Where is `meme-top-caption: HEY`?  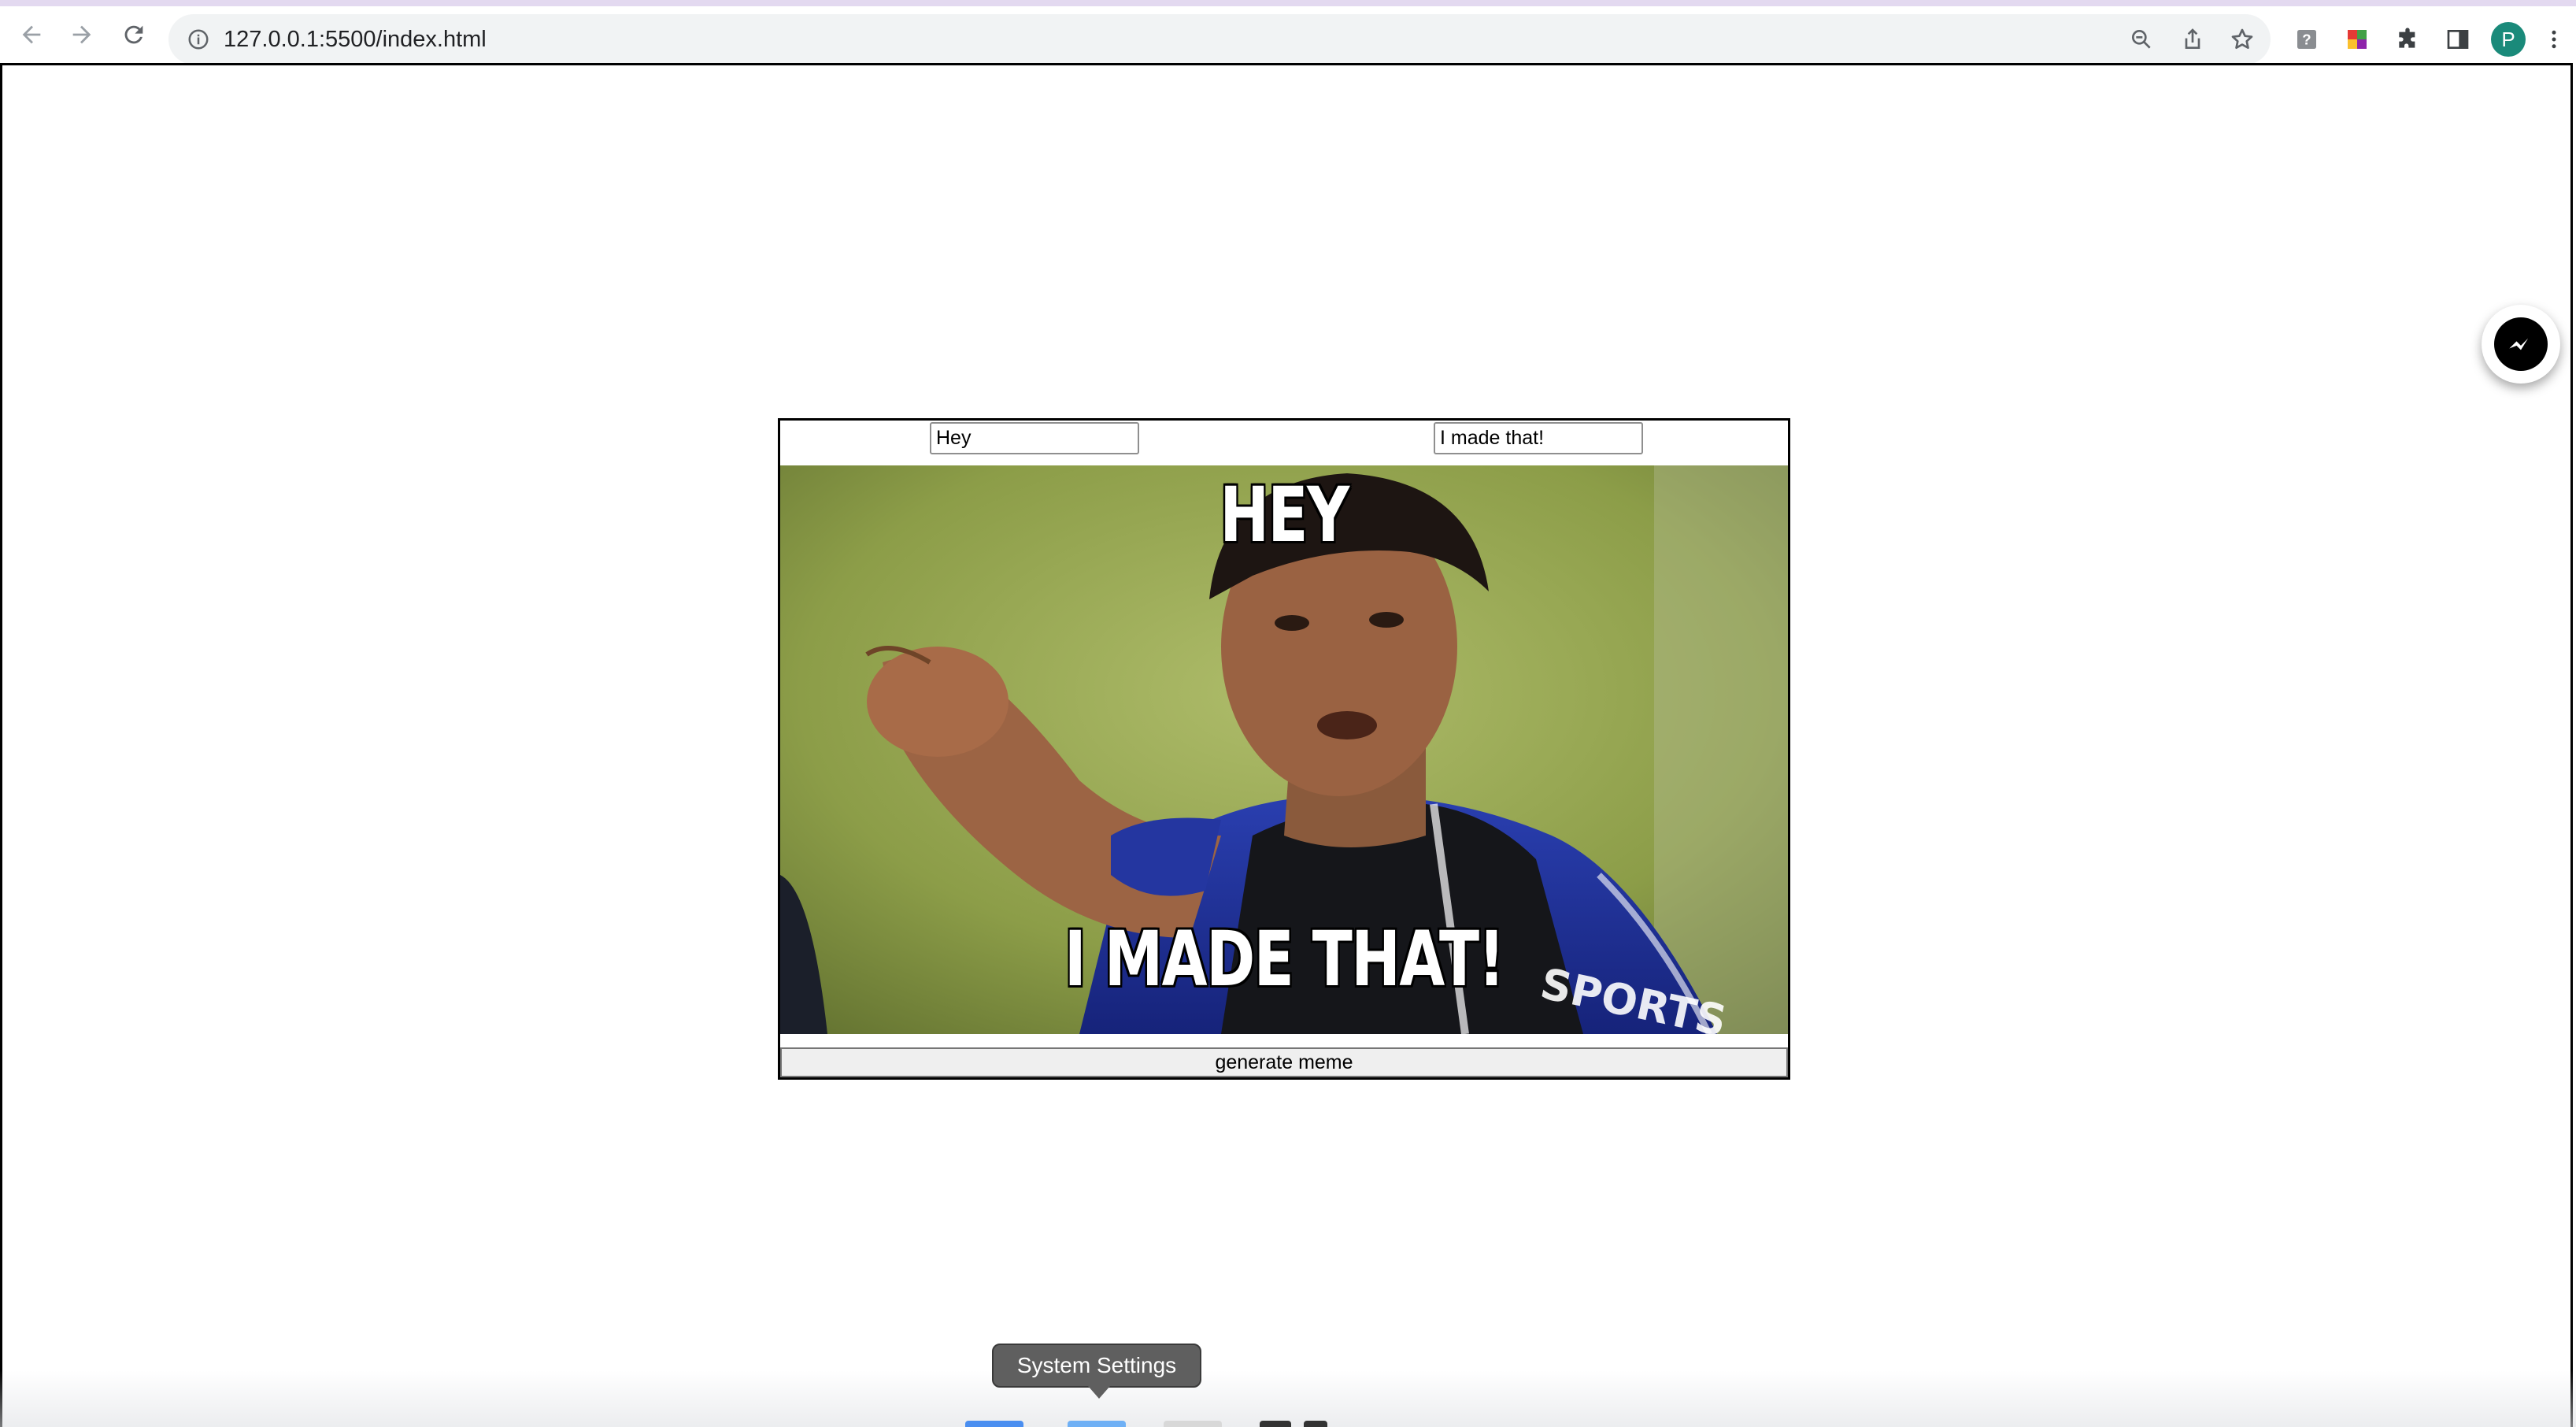 meme-top-caption: HEY is located at coordinates (1284, 515).